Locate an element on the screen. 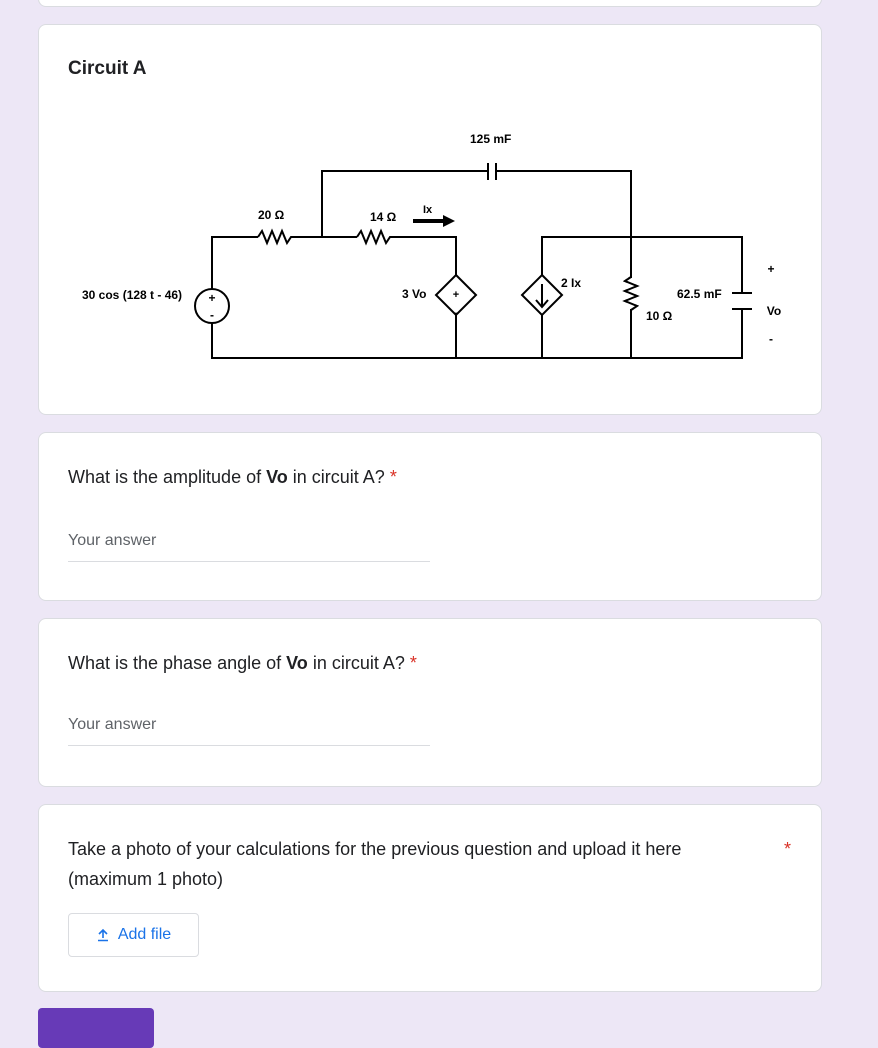 The width and height of the screenshot is (878, 1048). previous-card is located at coordinates (430, 3).